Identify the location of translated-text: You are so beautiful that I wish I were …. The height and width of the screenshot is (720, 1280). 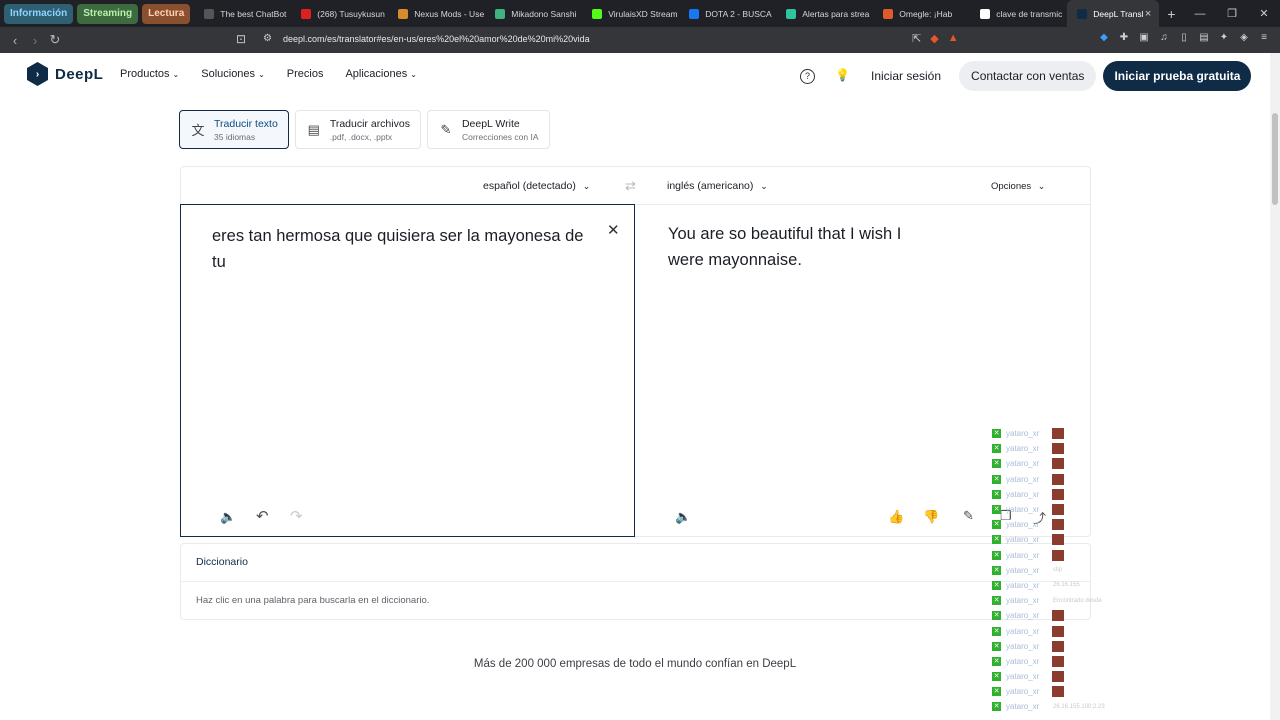
(803, 247).